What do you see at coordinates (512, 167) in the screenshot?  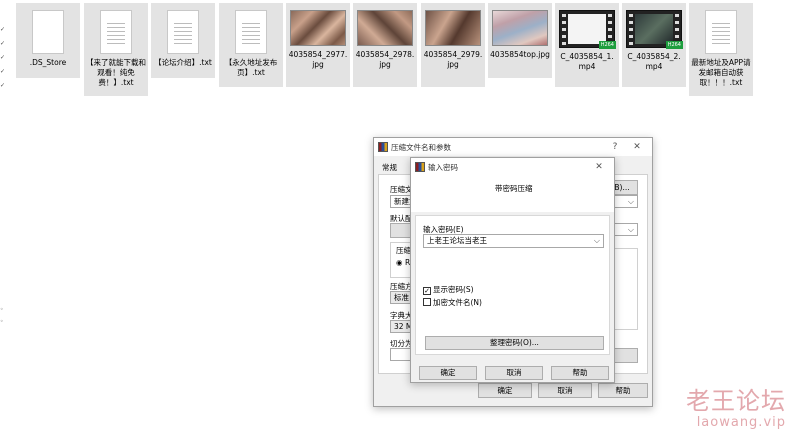 I see `password-dialog-titlebar: 输入密码 ✕` at bounding box center [512, 167].